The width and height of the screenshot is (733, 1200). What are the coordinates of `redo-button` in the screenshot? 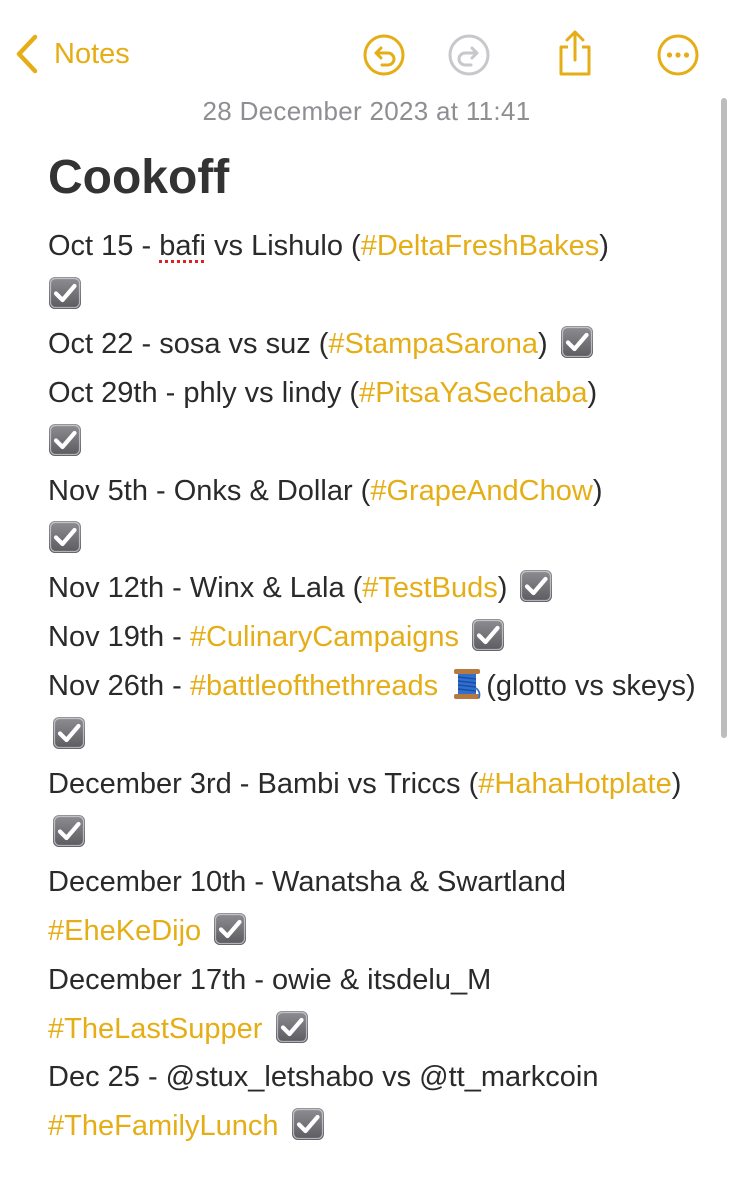 It's located at (469, 55).